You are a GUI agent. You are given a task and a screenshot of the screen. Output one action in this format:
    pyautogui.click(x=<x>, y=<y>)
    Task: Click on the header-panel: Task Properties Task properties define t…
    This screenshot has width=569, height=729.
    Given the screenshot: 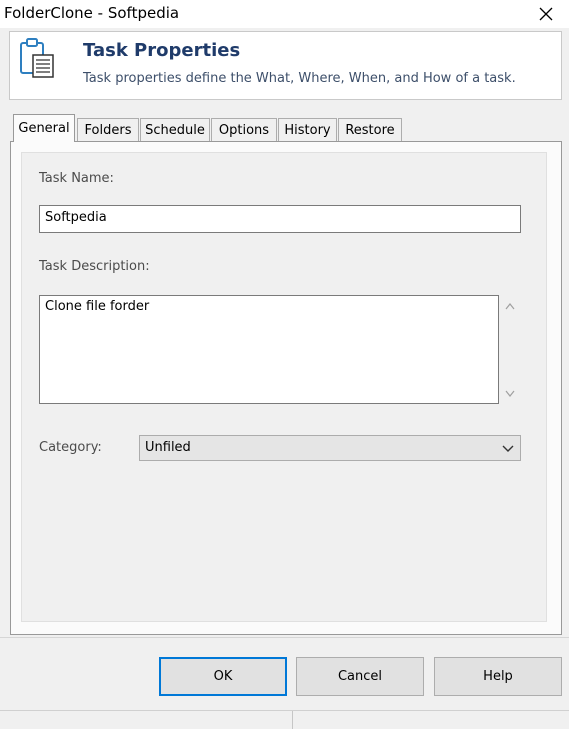 What is the action you would take?
    pyautogui.click(x=285, y=65)
    